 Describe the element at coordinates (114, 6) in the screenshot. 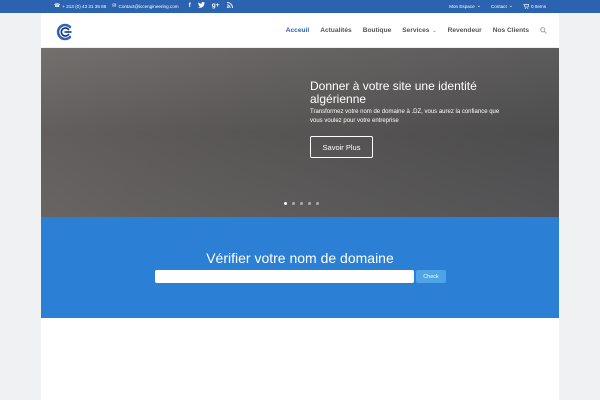

I see `envelope-icon: ✉` at that location.